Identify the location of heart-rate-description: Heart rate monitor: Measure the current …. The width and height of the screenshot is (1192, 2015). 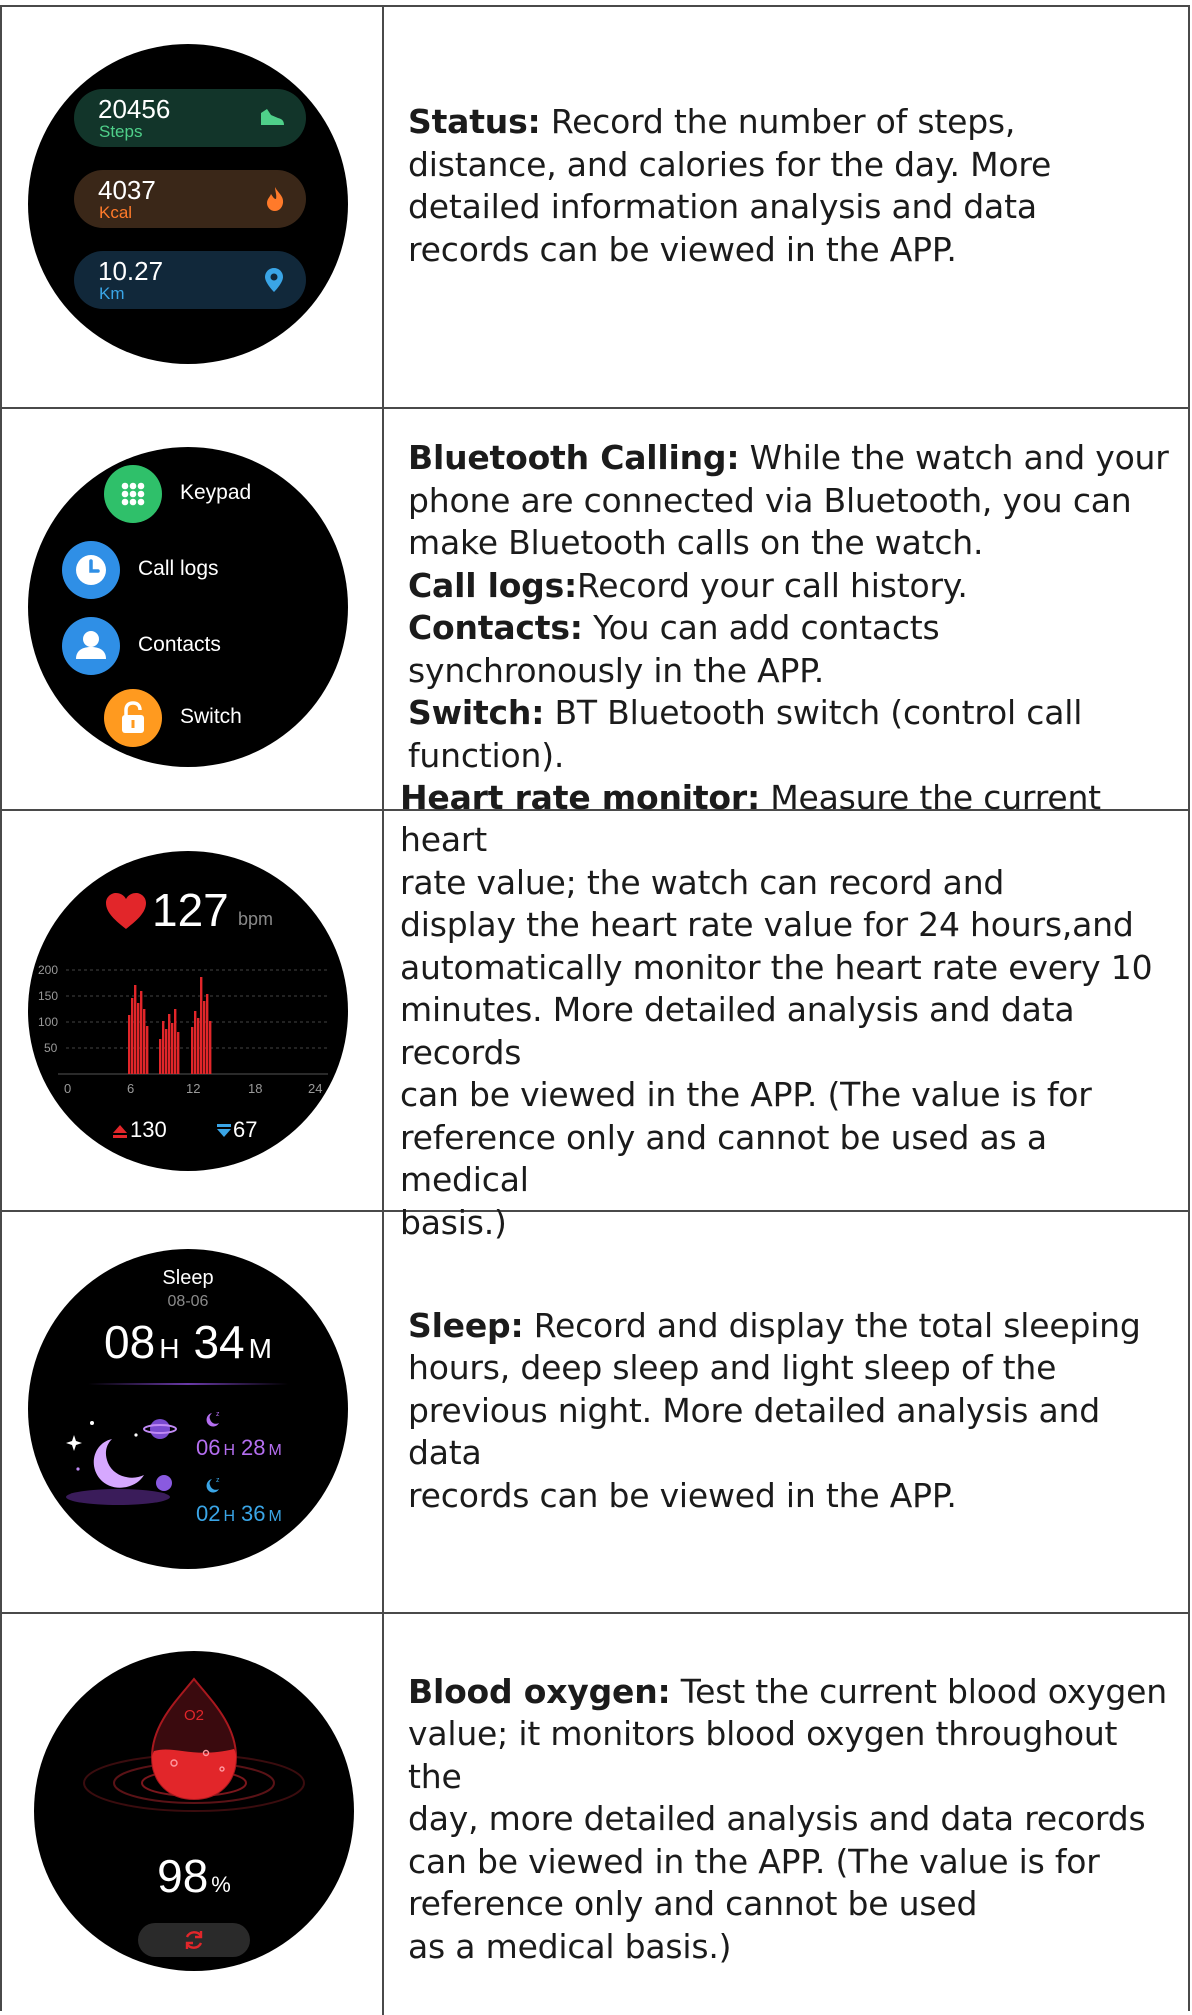
(776, 1009).